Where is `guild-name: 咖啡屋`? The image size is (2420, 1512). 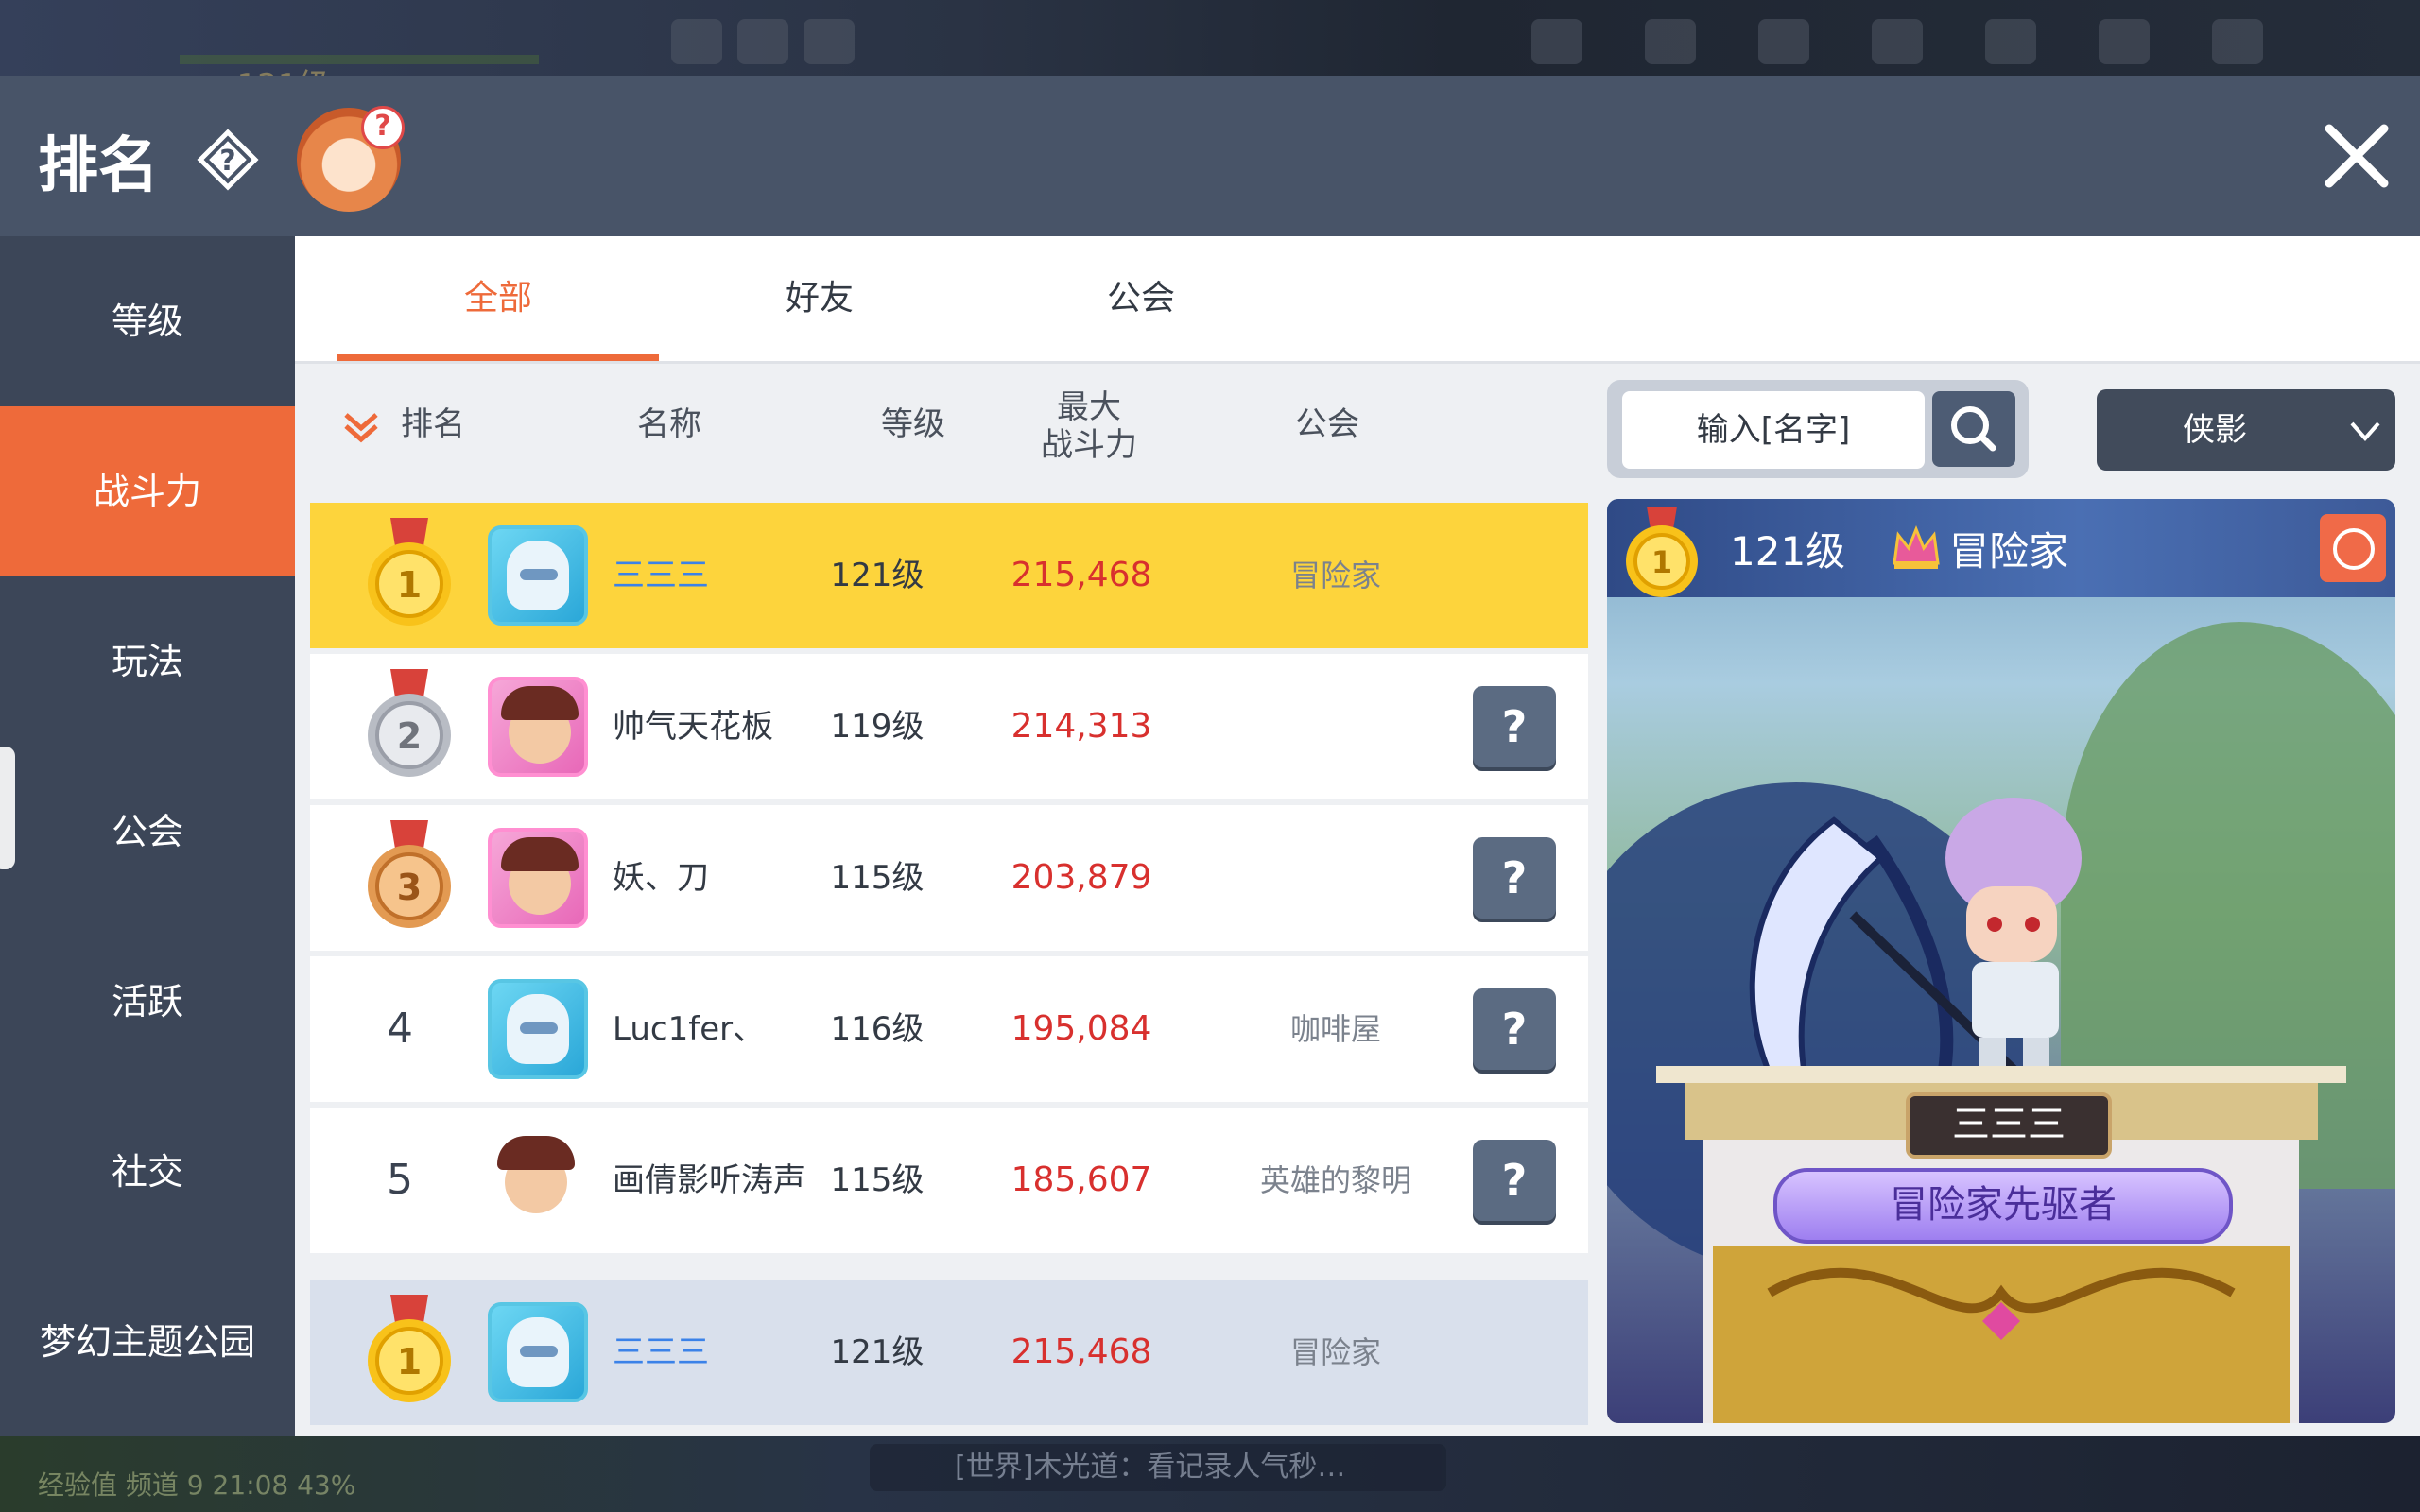 guild-name: 咖啡屋 is located at coordinates (1335, 1029).